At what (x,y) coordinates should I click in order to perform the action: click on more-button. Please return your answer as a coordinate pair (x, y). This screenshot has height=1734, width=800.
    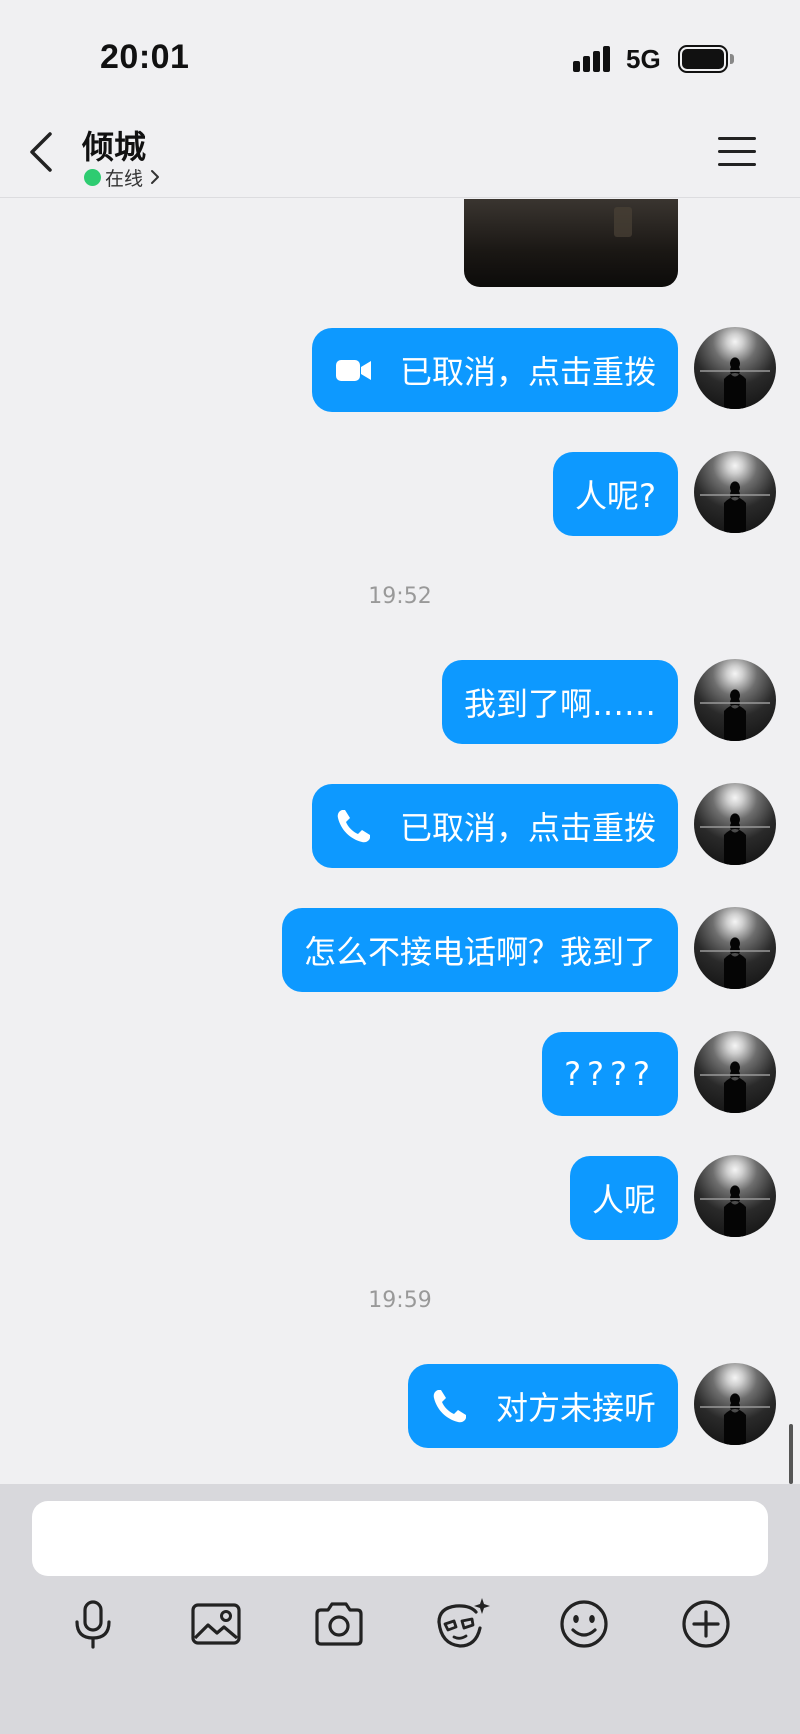
    Looking at the image, I should click on (706, 1624).